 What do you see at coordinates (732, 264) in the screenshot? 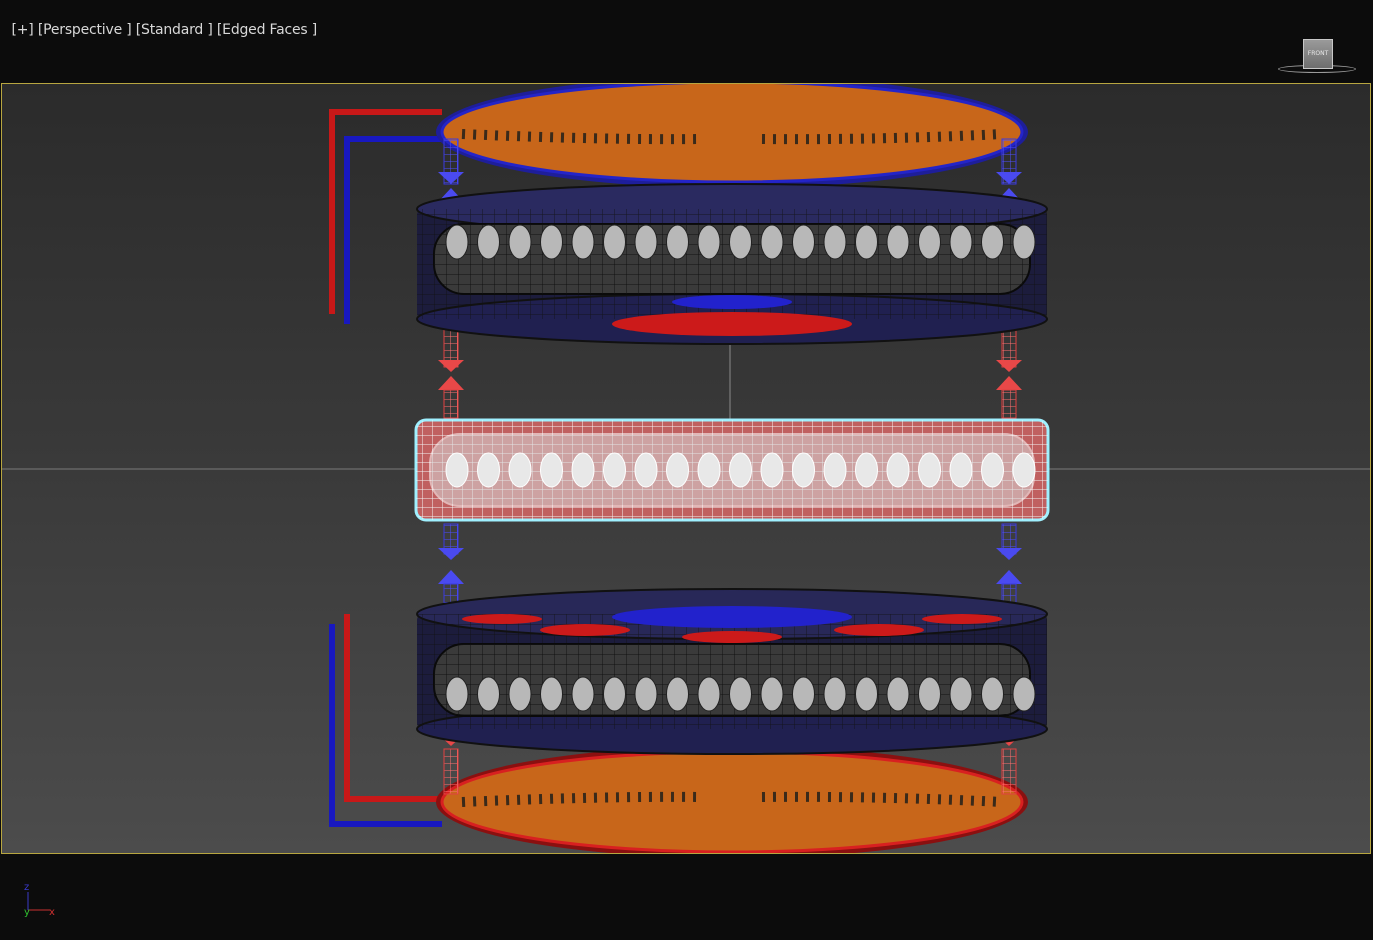
I see `top-bearing` at bounding box center [732, 264].